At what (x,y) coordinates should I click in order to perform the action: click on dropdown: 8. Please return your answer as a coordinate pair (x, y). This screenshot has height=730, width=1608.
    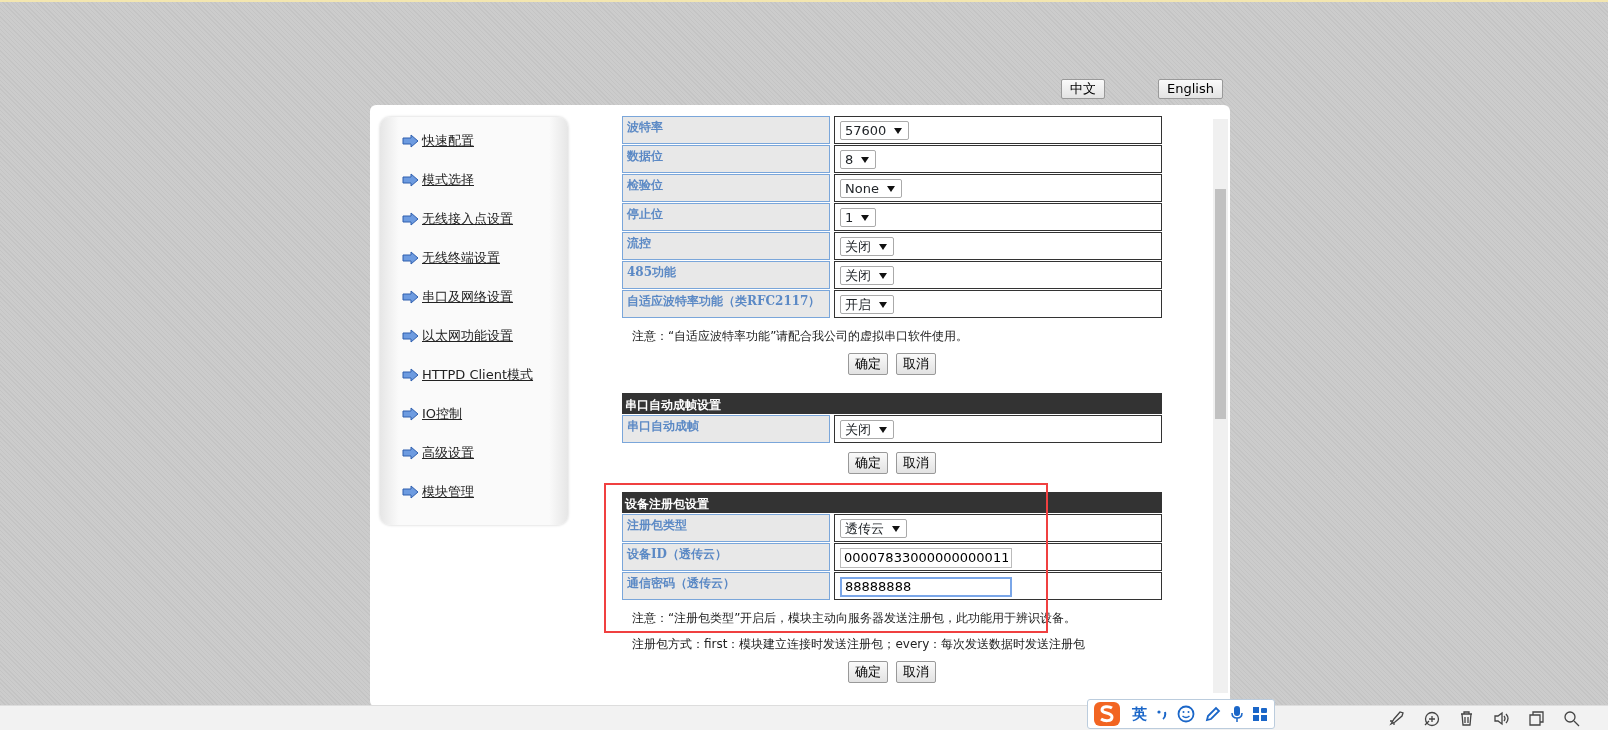
    Looking at the image, I should click on (858, 160).